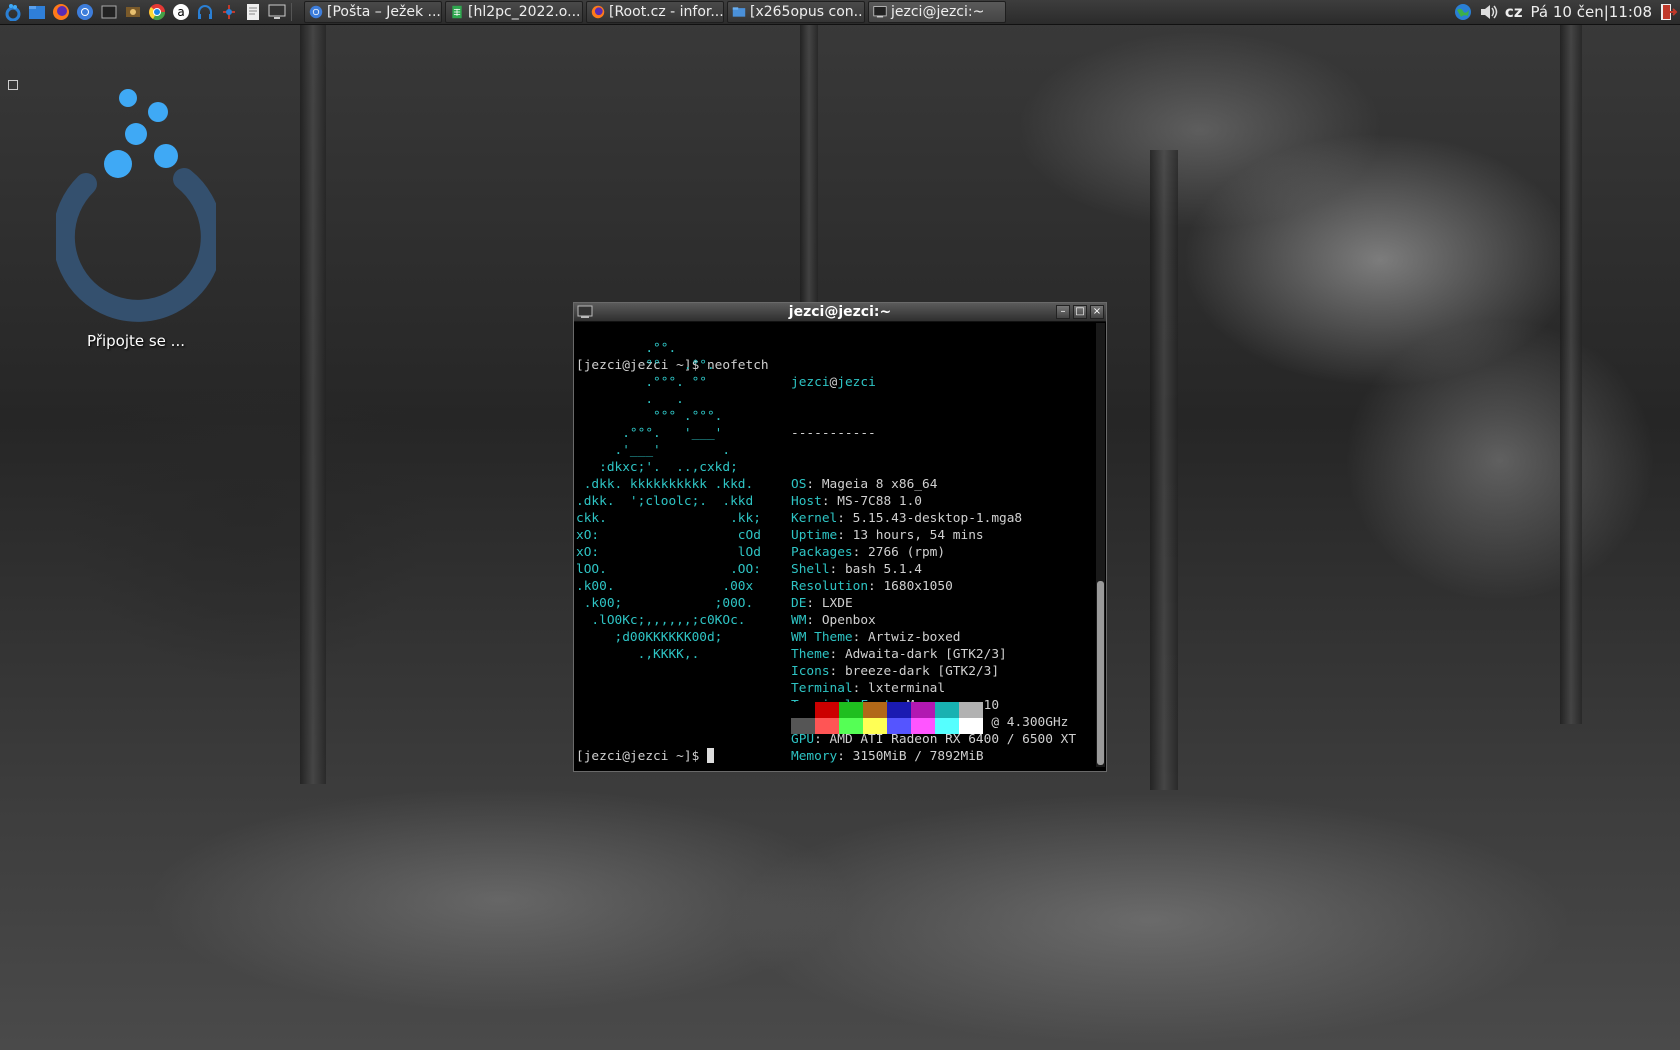 This screenshot has height=1050, width=1680. What do you see at coordinates (665, 586) in the screenshot?
I see `ascii-logo-line: .k00. .00x` at bounding box center [665, 586].